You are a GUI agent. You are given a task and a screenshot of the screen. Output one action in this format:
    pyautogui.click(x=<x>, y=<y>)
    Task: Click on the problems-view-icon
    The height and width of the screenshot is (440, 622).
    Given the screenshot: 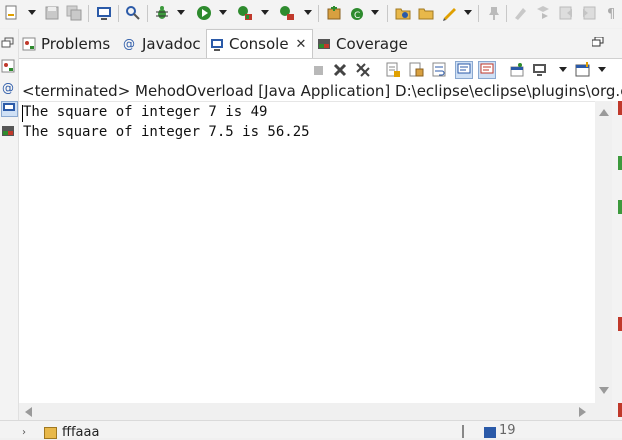 What is the action you would take?
    pyautogui.click(x=8, y=66)
    